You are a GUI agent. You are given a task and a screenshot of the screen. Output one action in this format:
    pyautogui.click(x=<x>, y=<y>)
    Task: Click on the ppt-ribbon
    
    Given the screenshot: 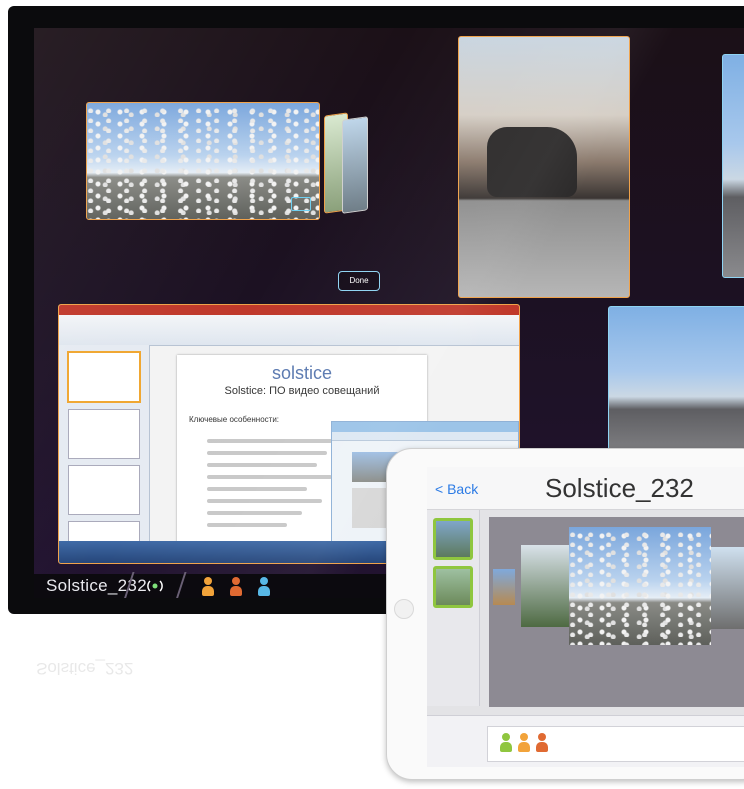 What is the action you would take?
    pyautogui.click(x=289, y=325)
    